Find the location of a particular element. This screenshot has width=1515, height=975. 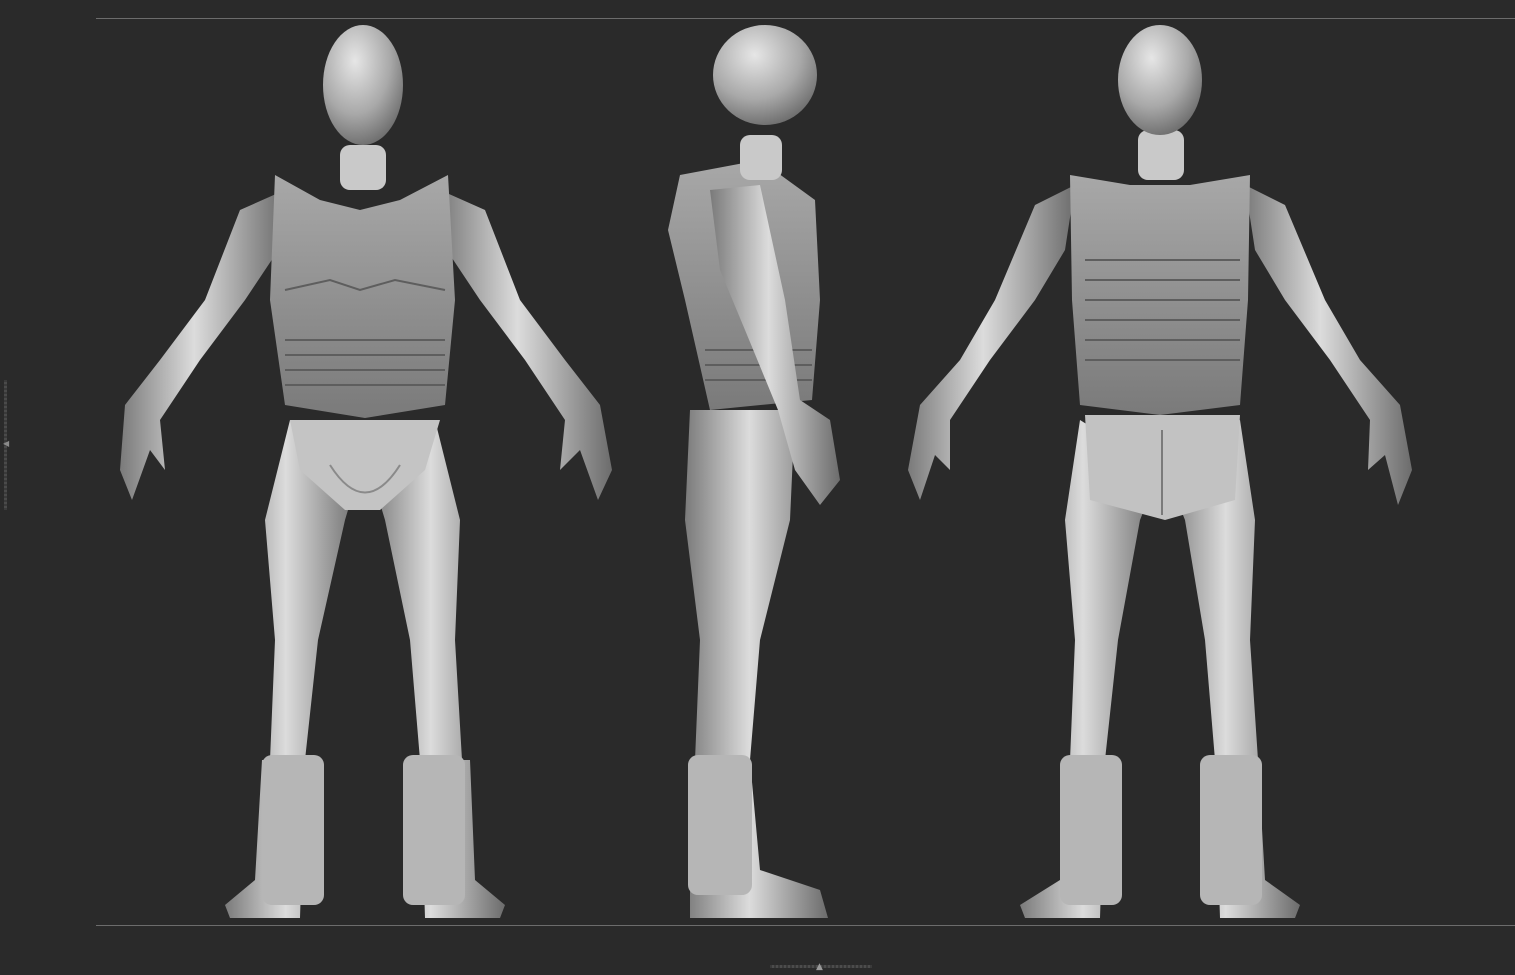

bottom-tray-toggle: ▲ is located at coordinates (821, 968).